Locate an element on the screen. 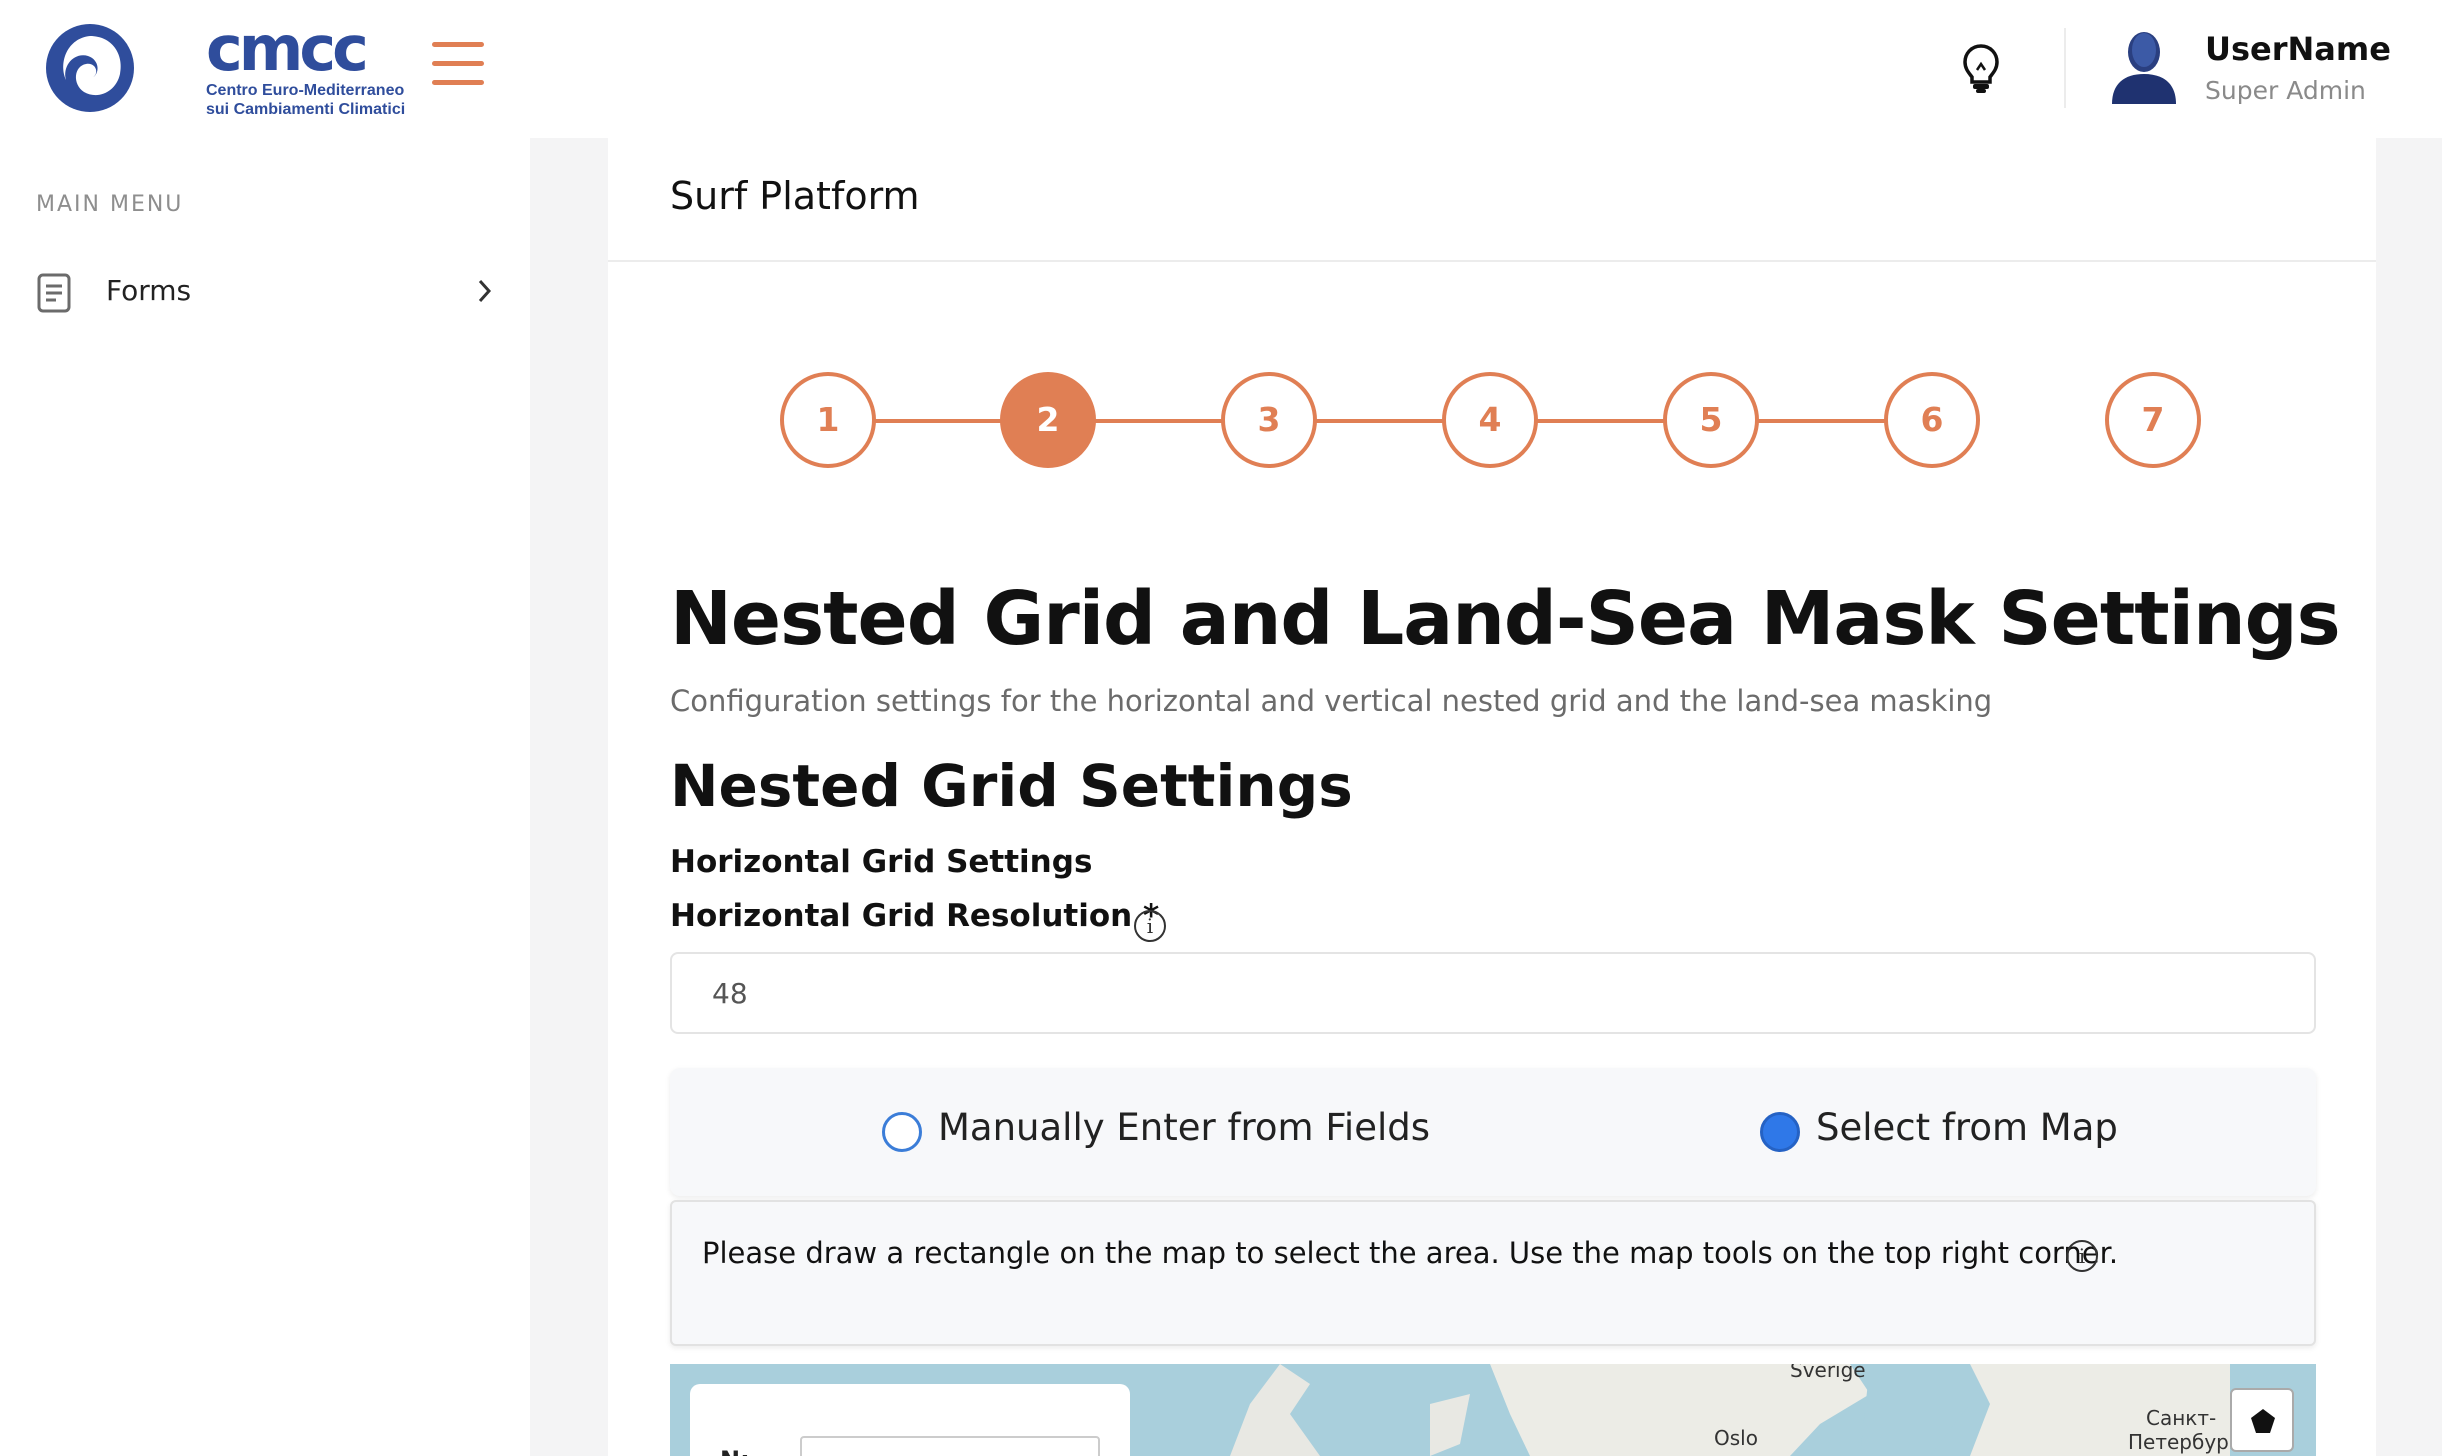 The image size is (2442, 1456). logo-wordmark: cmcc is located at coordinates (287, 48).